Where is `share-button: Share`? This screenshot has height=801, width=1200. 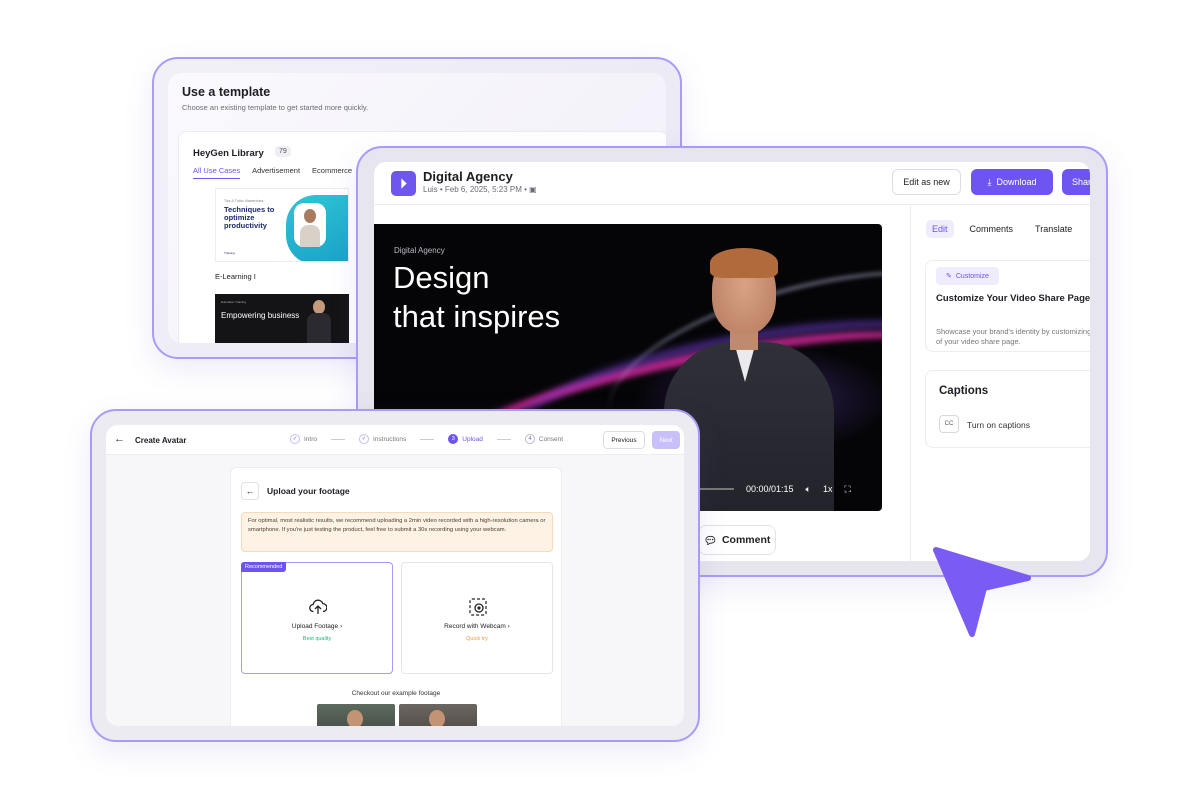 share-button: Share is located at coordinates (1076, 182).